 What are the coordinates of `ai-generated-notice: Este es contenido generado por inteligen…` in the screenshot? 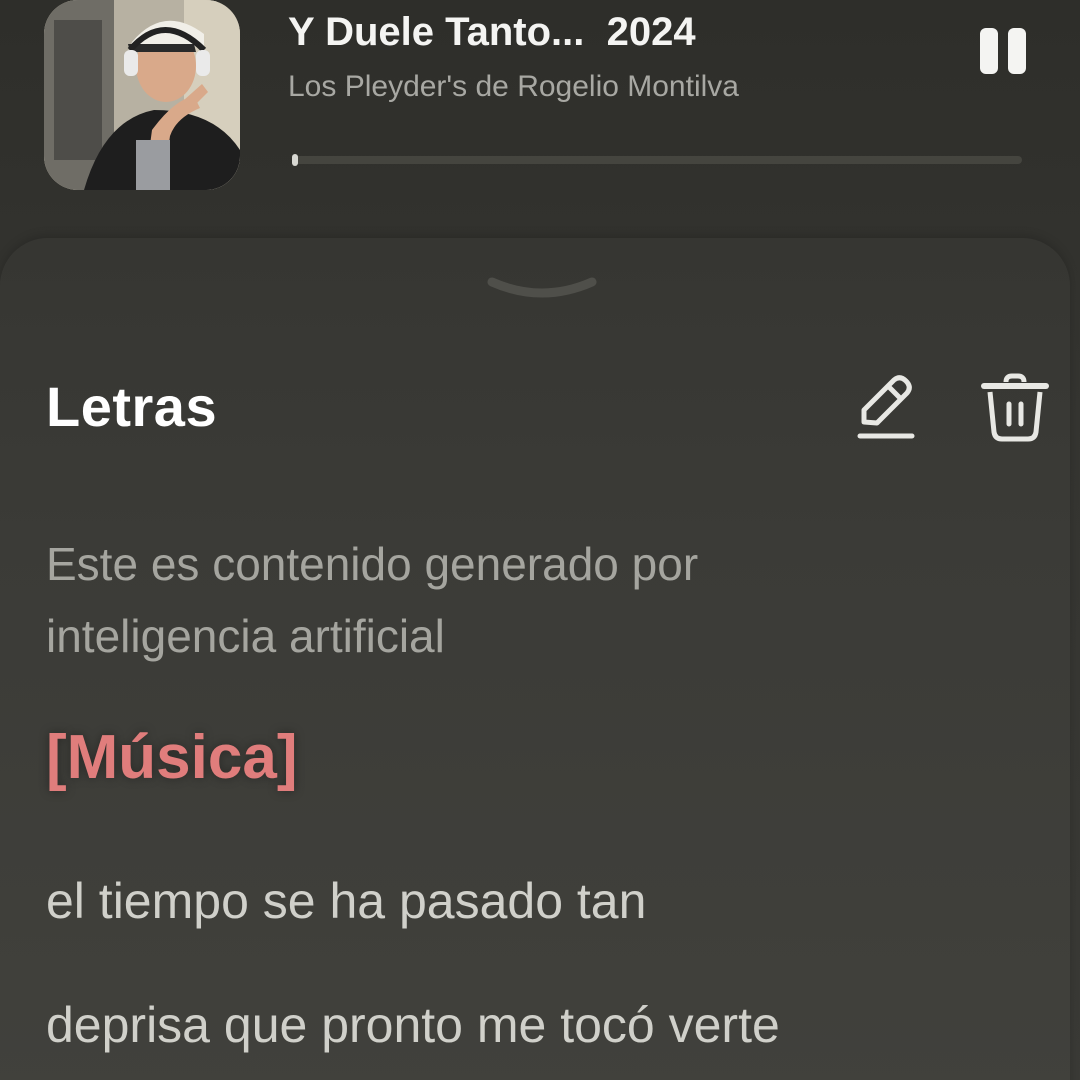 It's located at (372, 600).